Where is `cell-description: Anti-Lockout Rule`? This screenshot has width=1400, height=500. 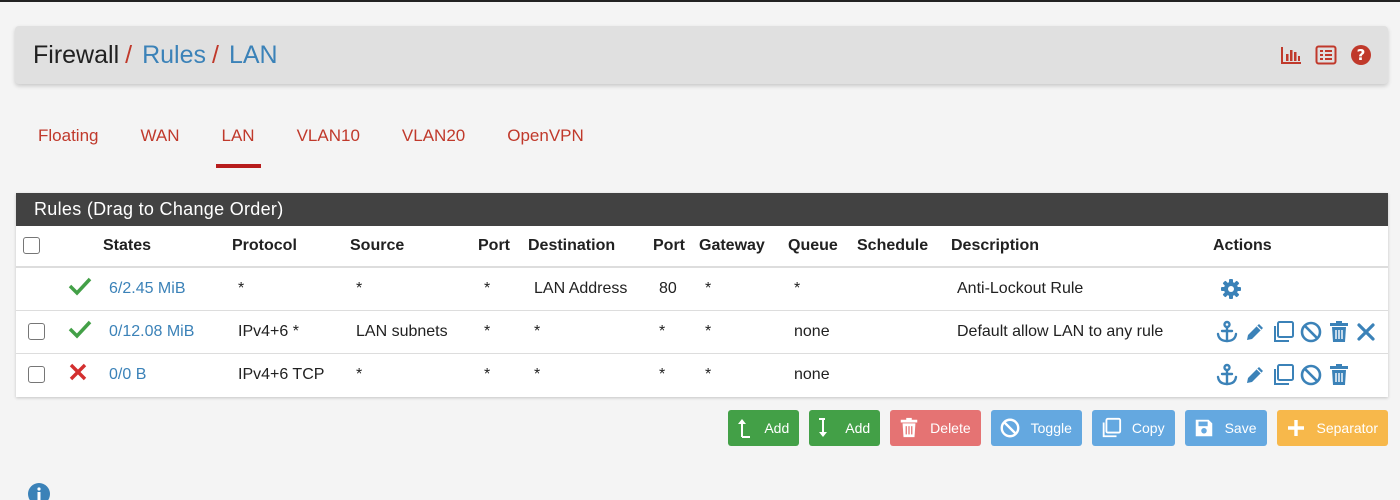
cell-description: Anti-Lockout Rule is located at coordinates (1078, 289).